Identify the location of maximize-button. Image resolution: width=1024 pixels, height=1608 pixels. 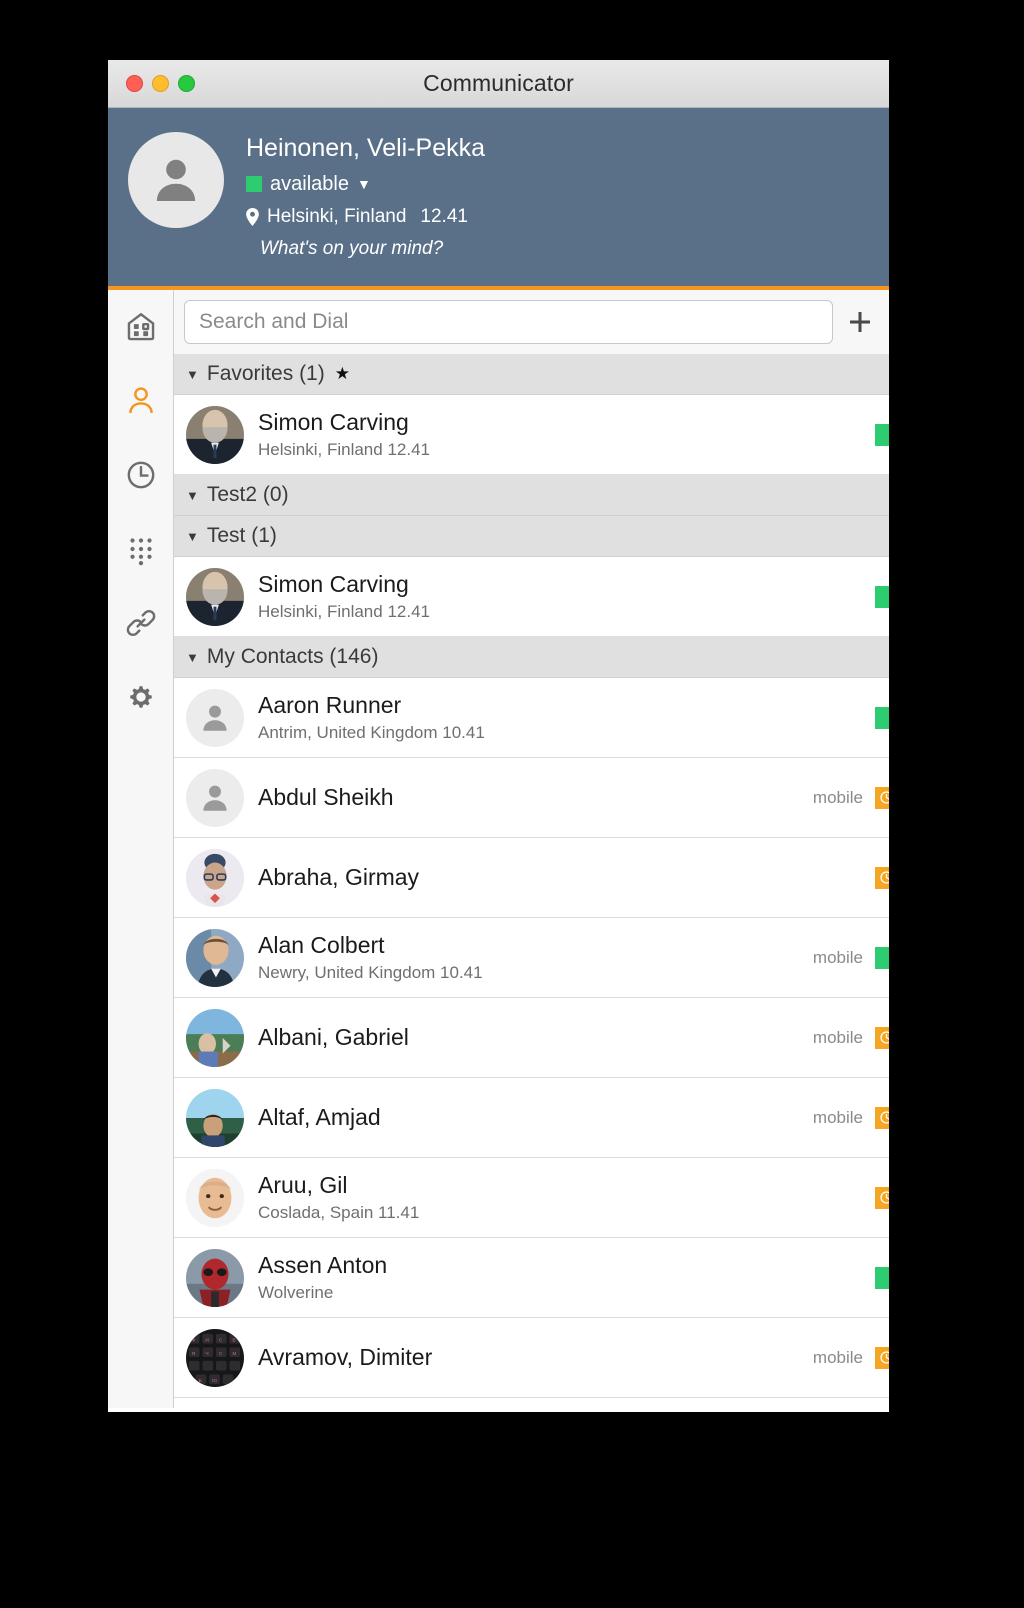
(186, 83).